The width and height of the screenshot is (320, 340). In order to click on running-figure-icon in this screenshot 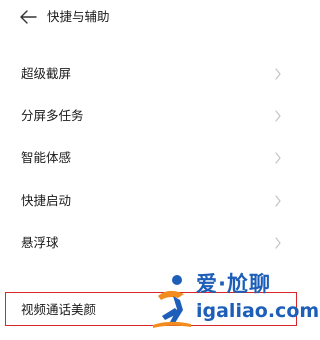, I will do `click(172, 301)`.